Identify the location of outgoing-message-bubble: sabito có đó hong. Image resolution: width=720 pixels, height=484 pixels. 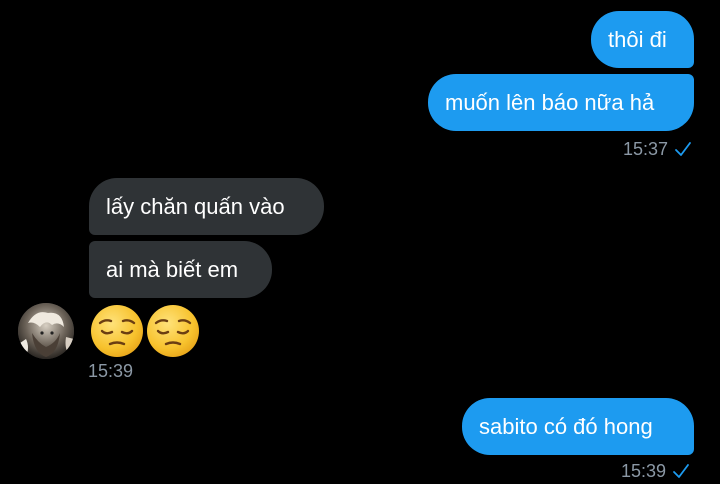
(578, 426).